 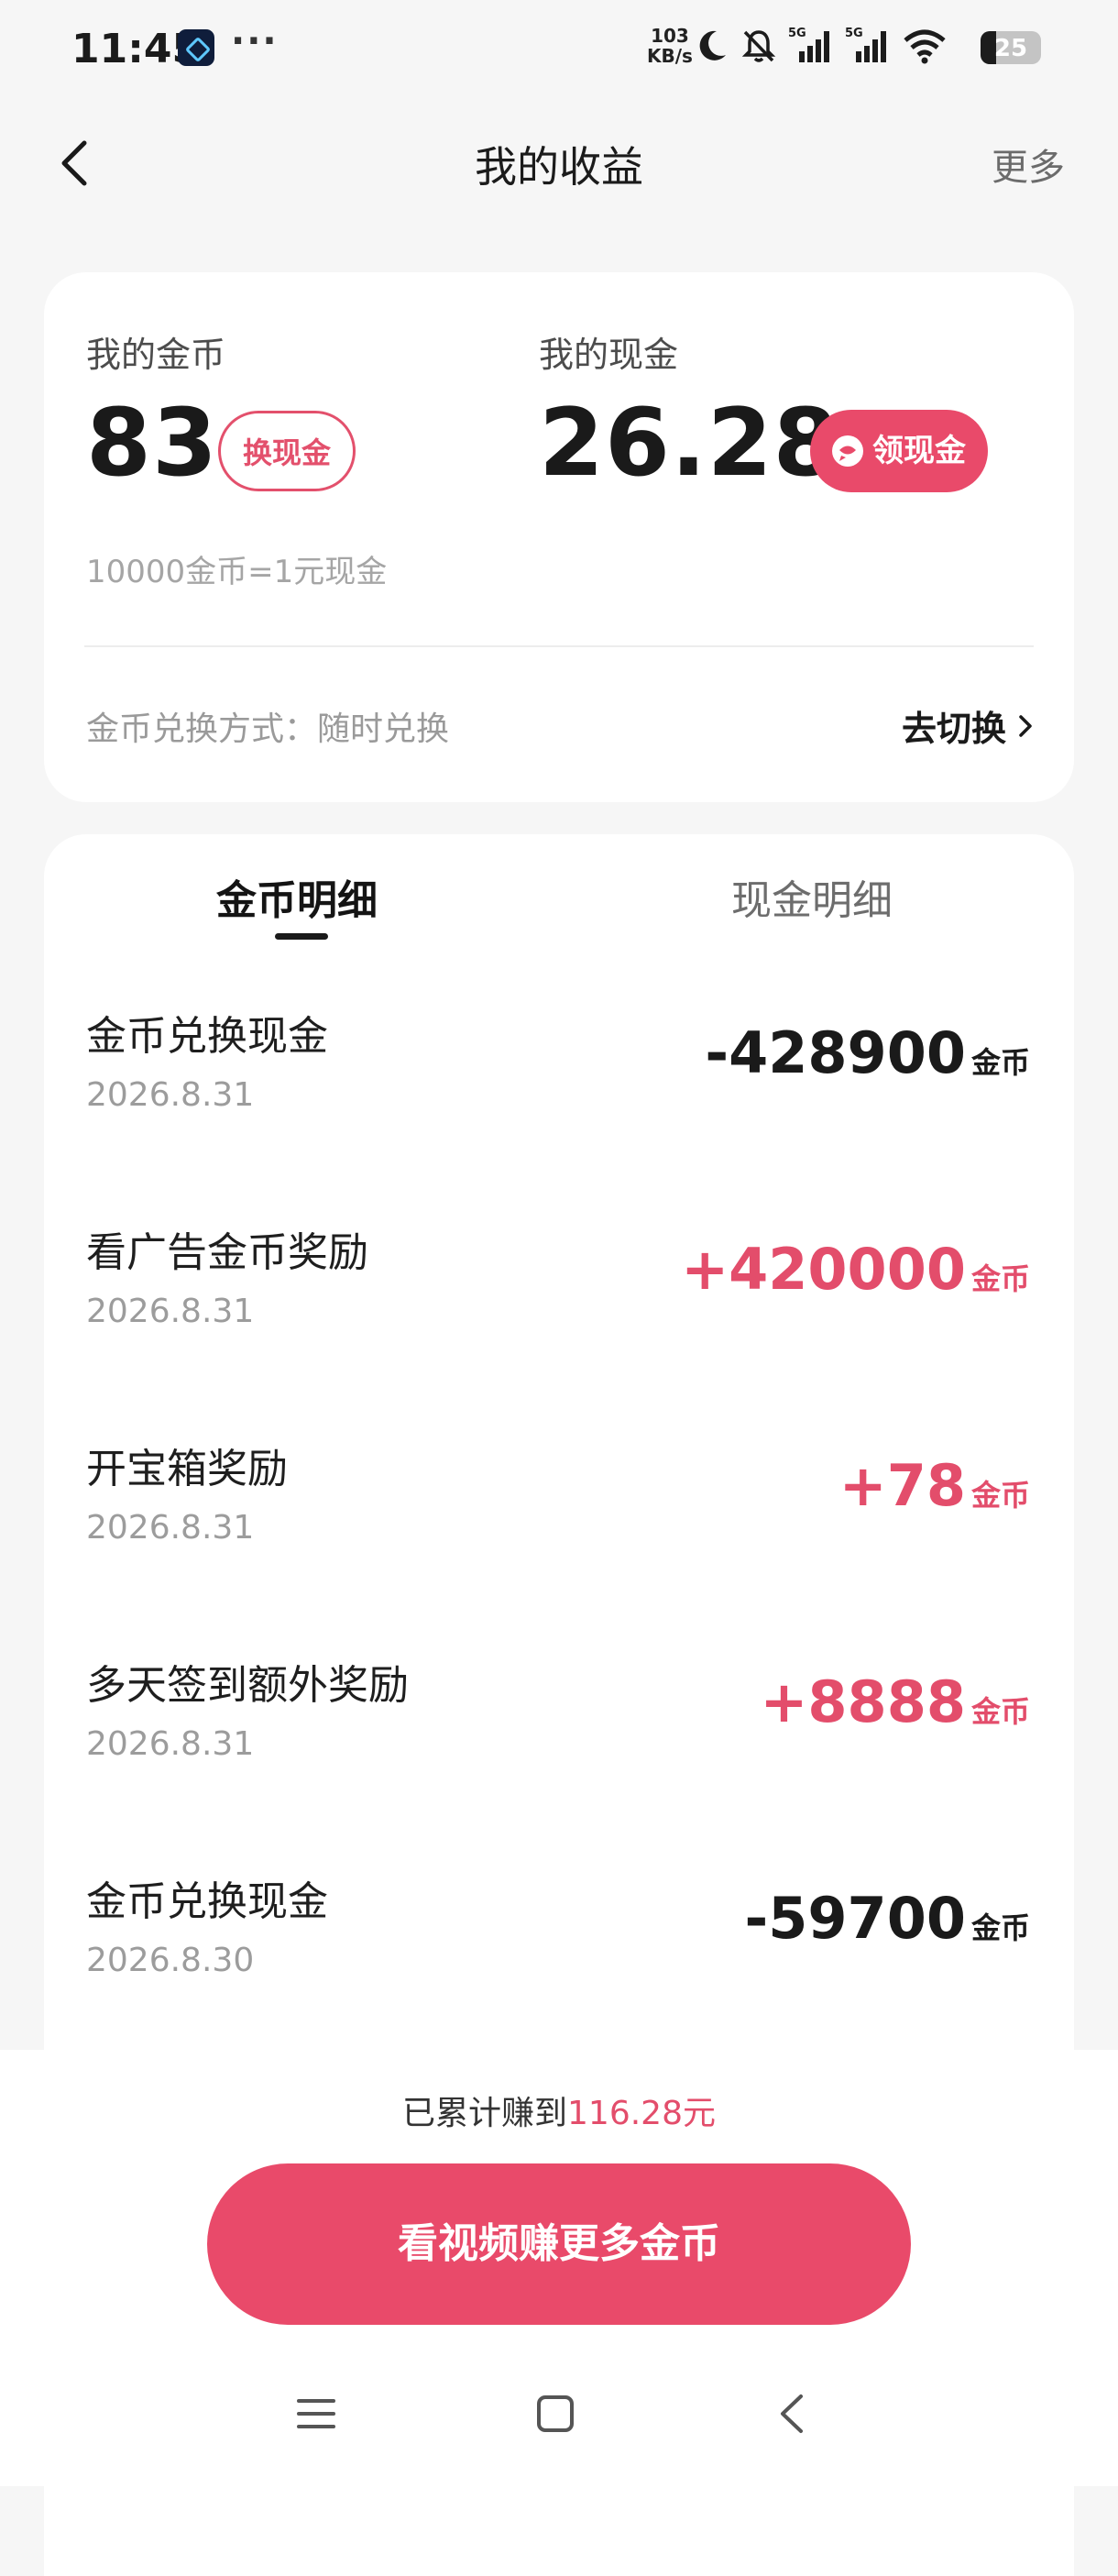 I want to click on wifi-icon, so click(x=925, y=47).